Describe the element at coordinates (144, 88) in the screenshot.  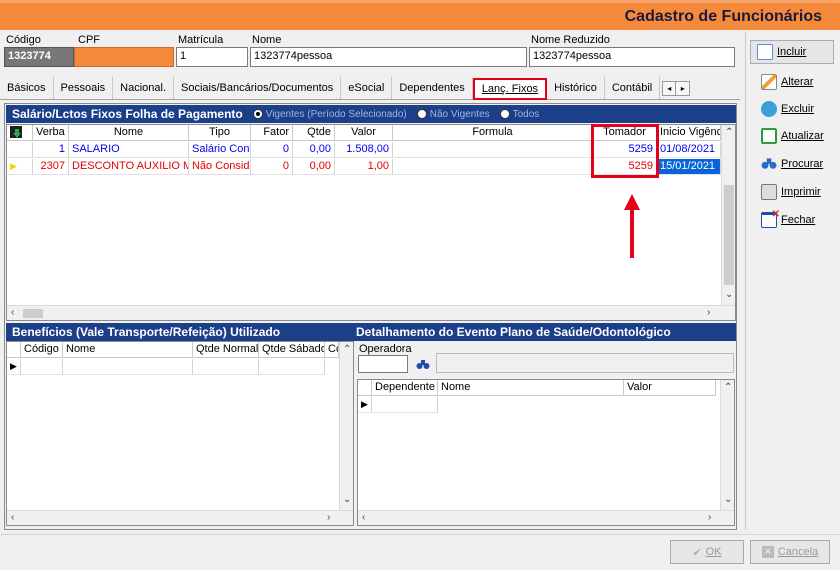
I see `tab-nacional: Nacional.` at that location.